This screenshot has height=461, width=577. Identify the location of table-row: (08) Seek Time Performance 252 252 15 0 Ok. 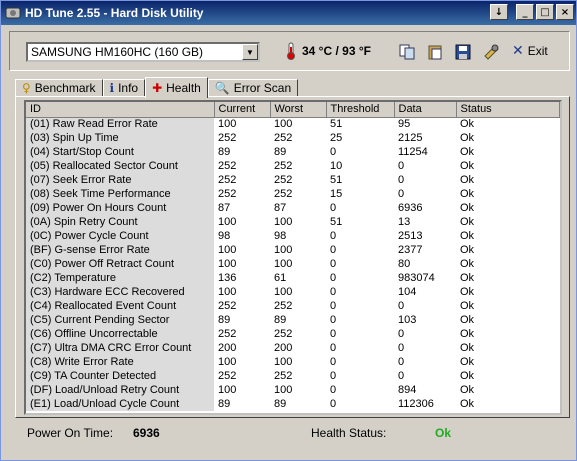
(293, 194).